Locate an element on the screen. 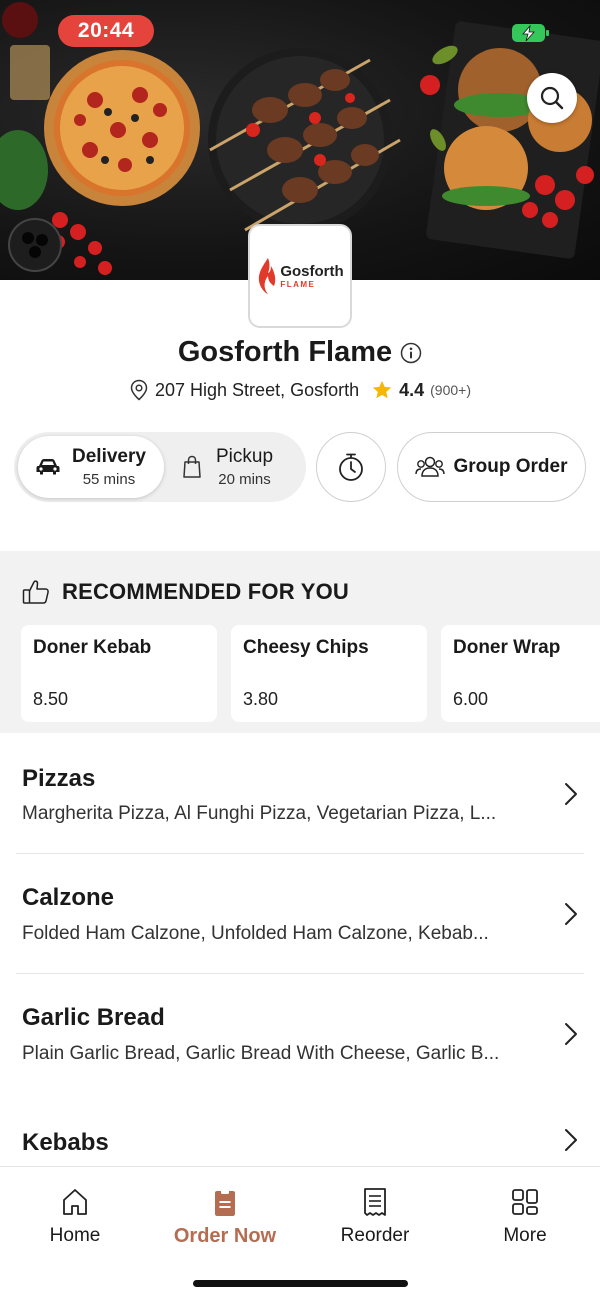 This screenshot has width=600, height=1298. schedule-timer-button is located at coordinates (351, 467).